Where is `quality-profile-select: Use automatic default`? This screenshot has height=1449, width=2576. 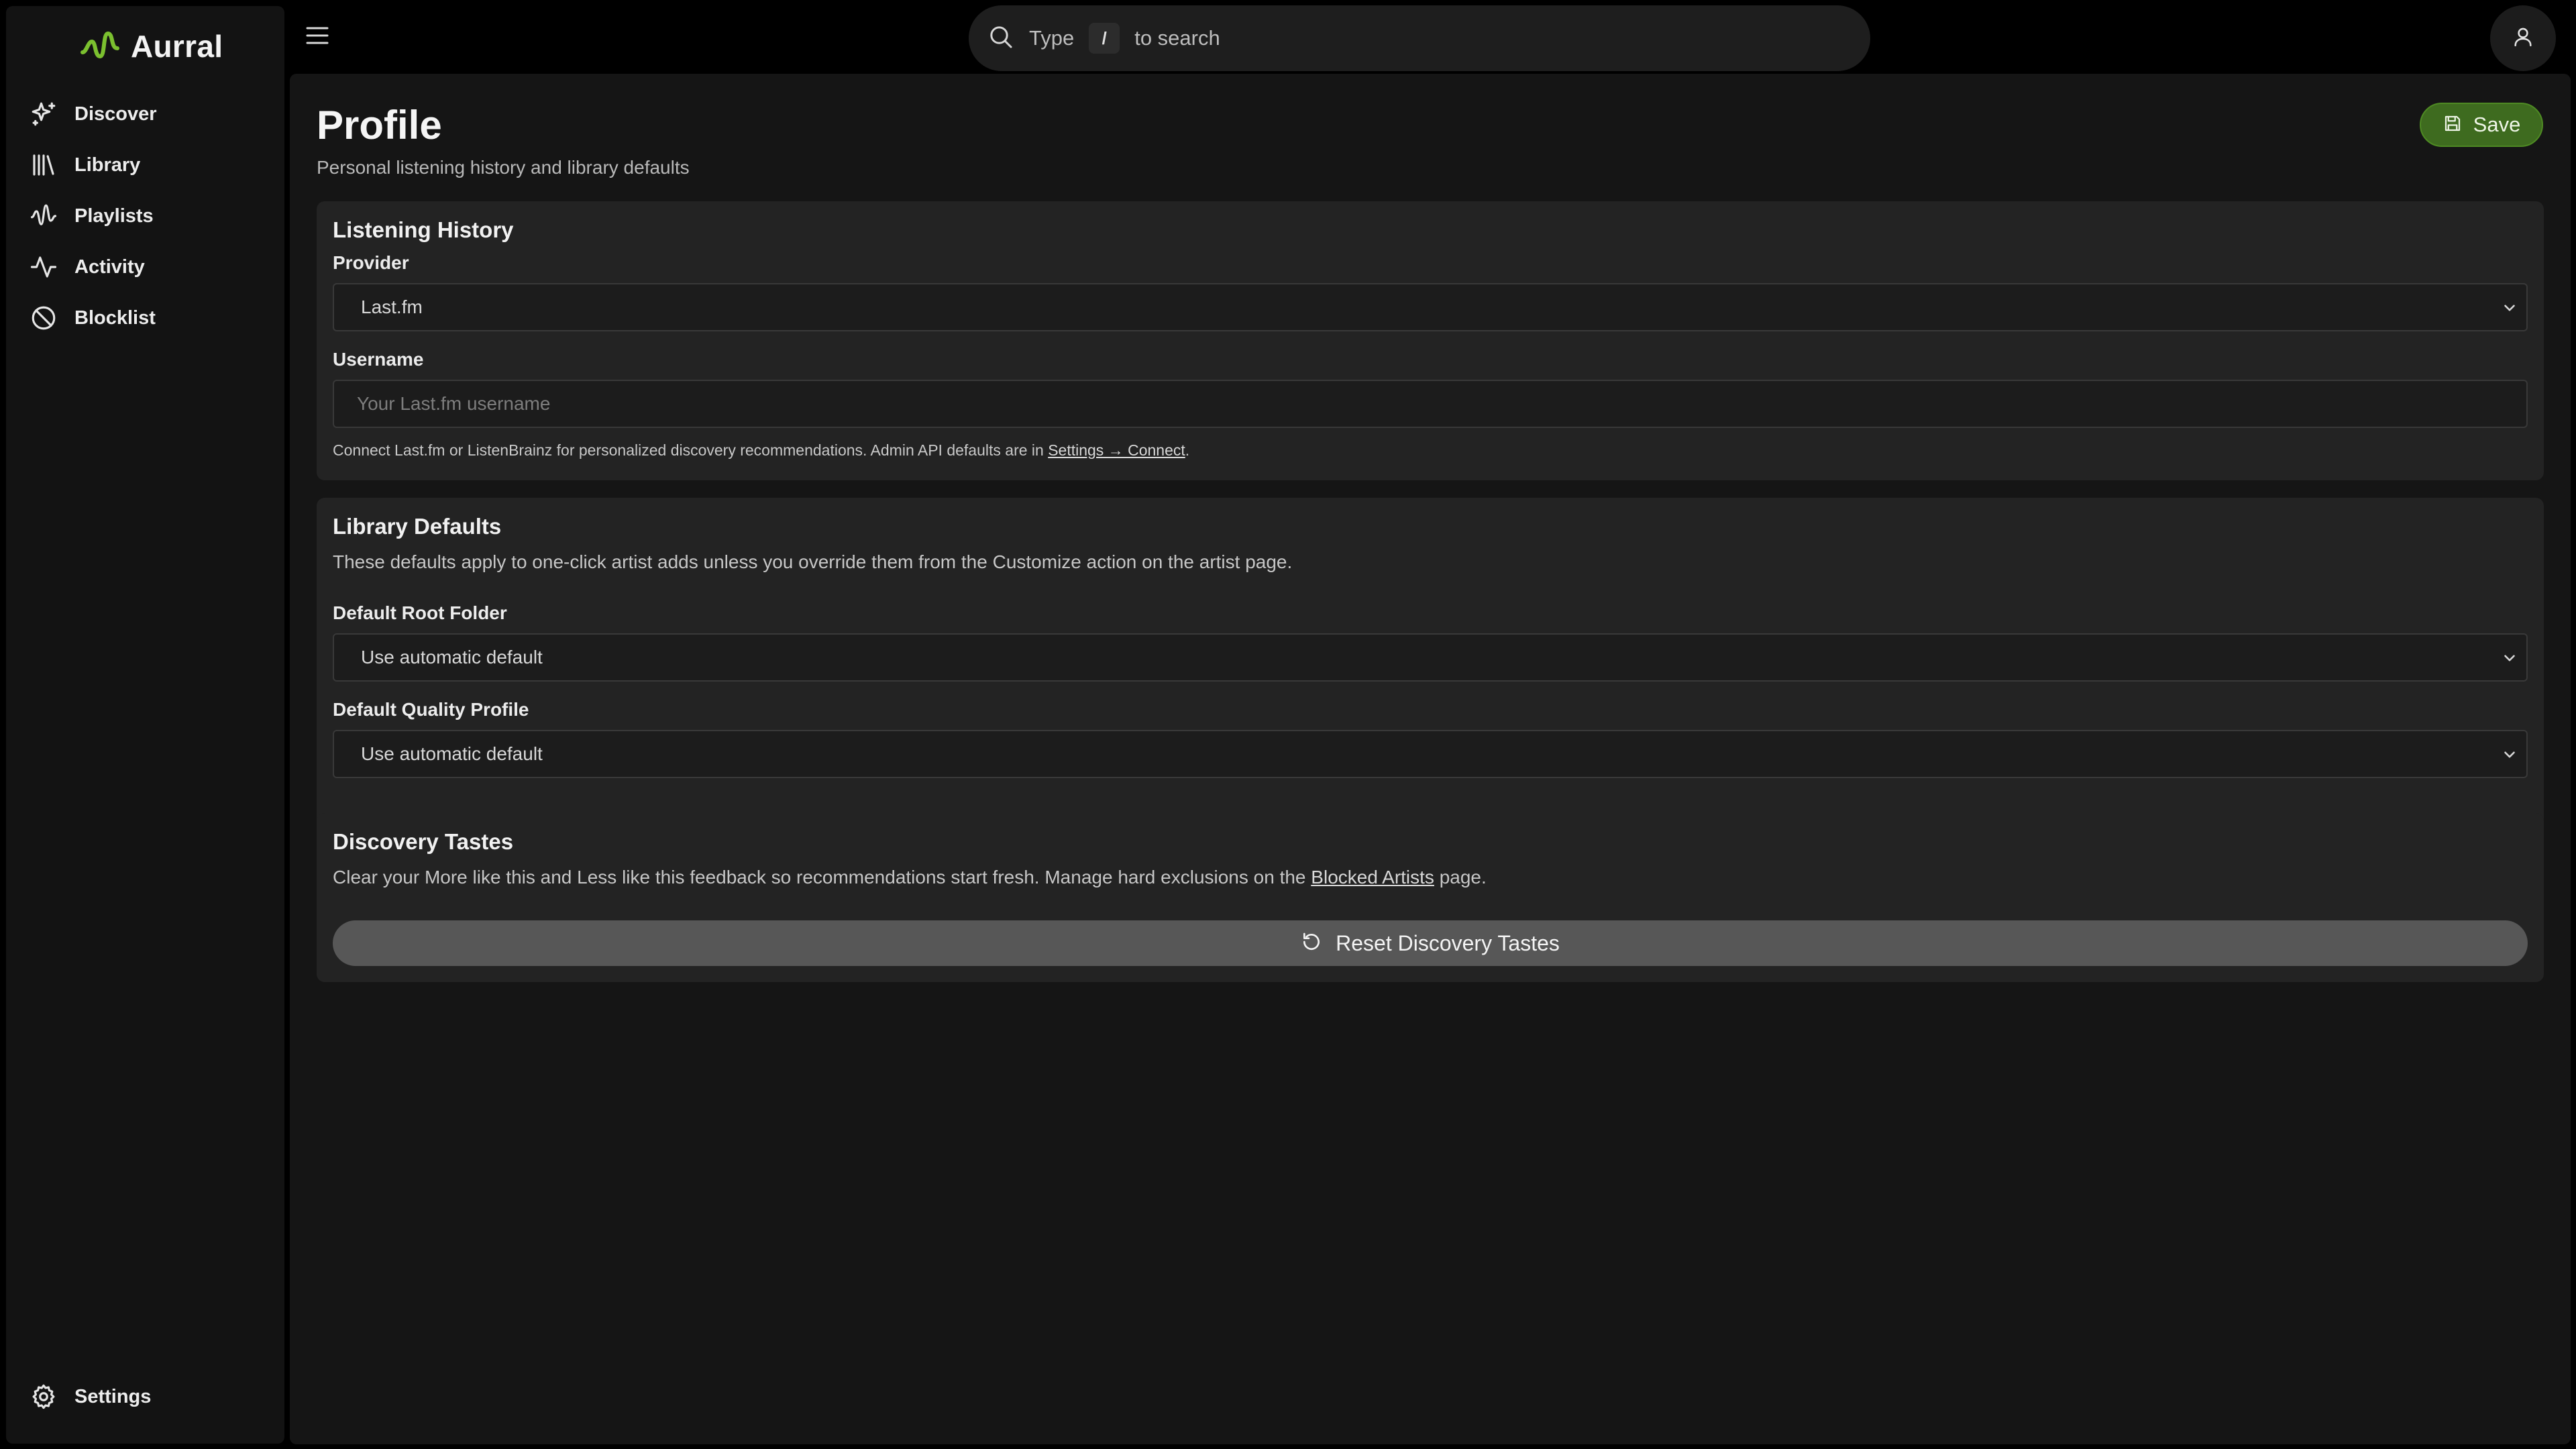
quality-profile-select: Use automatic default is located at coordinates (1430, 754).